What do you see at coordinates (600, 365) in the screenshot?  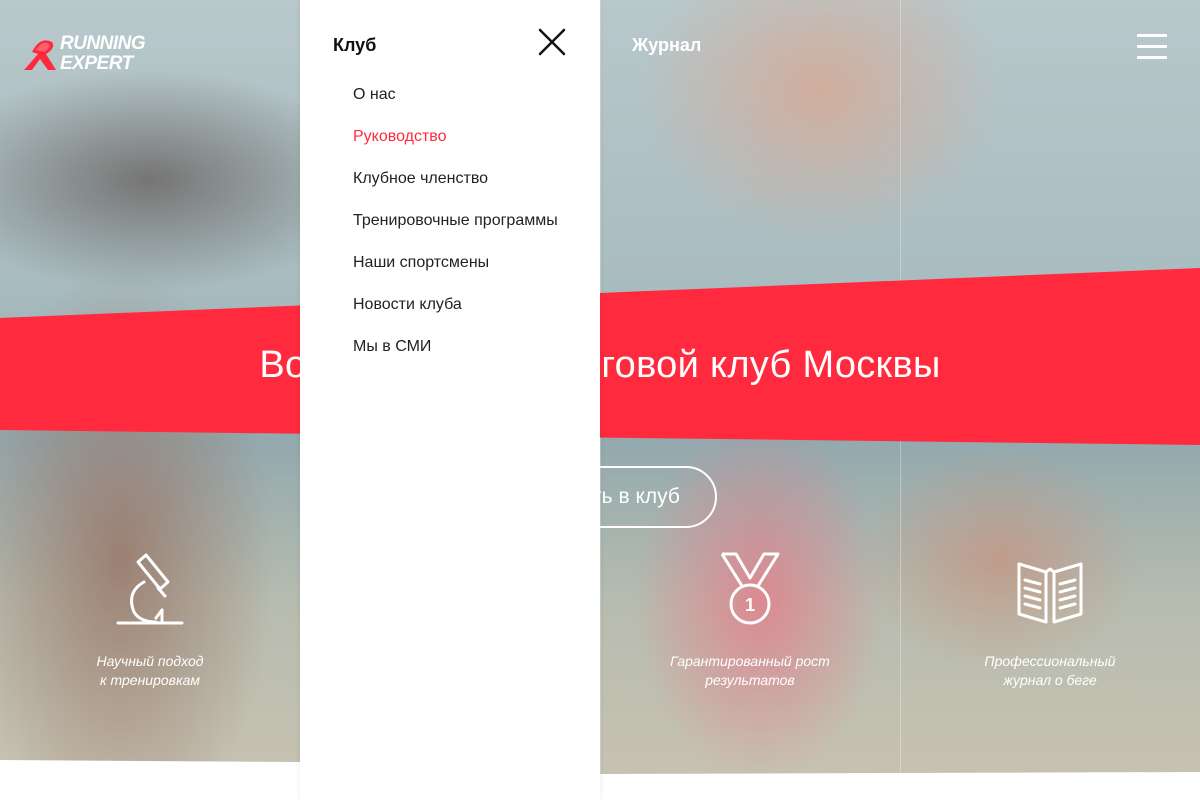 I see `hero-headline: Возглавляющий беговой клуб Москвы` at bounding box center [600, 365].